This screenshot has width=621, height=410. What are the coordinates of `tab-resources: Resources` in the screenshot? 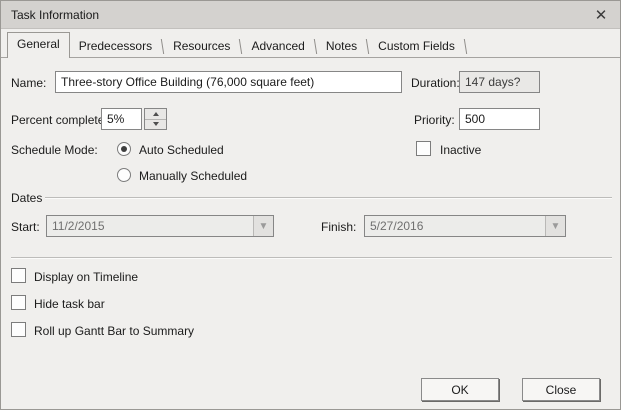 It's located at (201, 46).